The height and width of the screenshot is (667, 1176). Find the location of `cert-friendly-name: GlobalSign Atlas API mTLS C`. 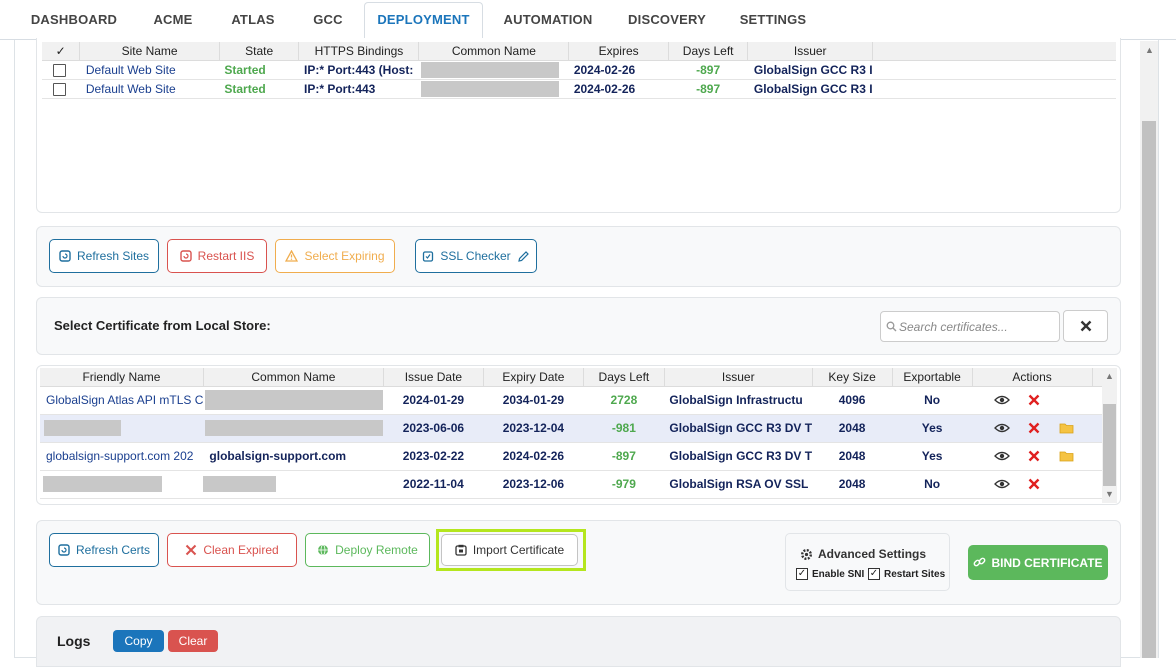

cert-friendly-name: GlobalSign Atlas API mTLS C is located at coordinates (122, 400).